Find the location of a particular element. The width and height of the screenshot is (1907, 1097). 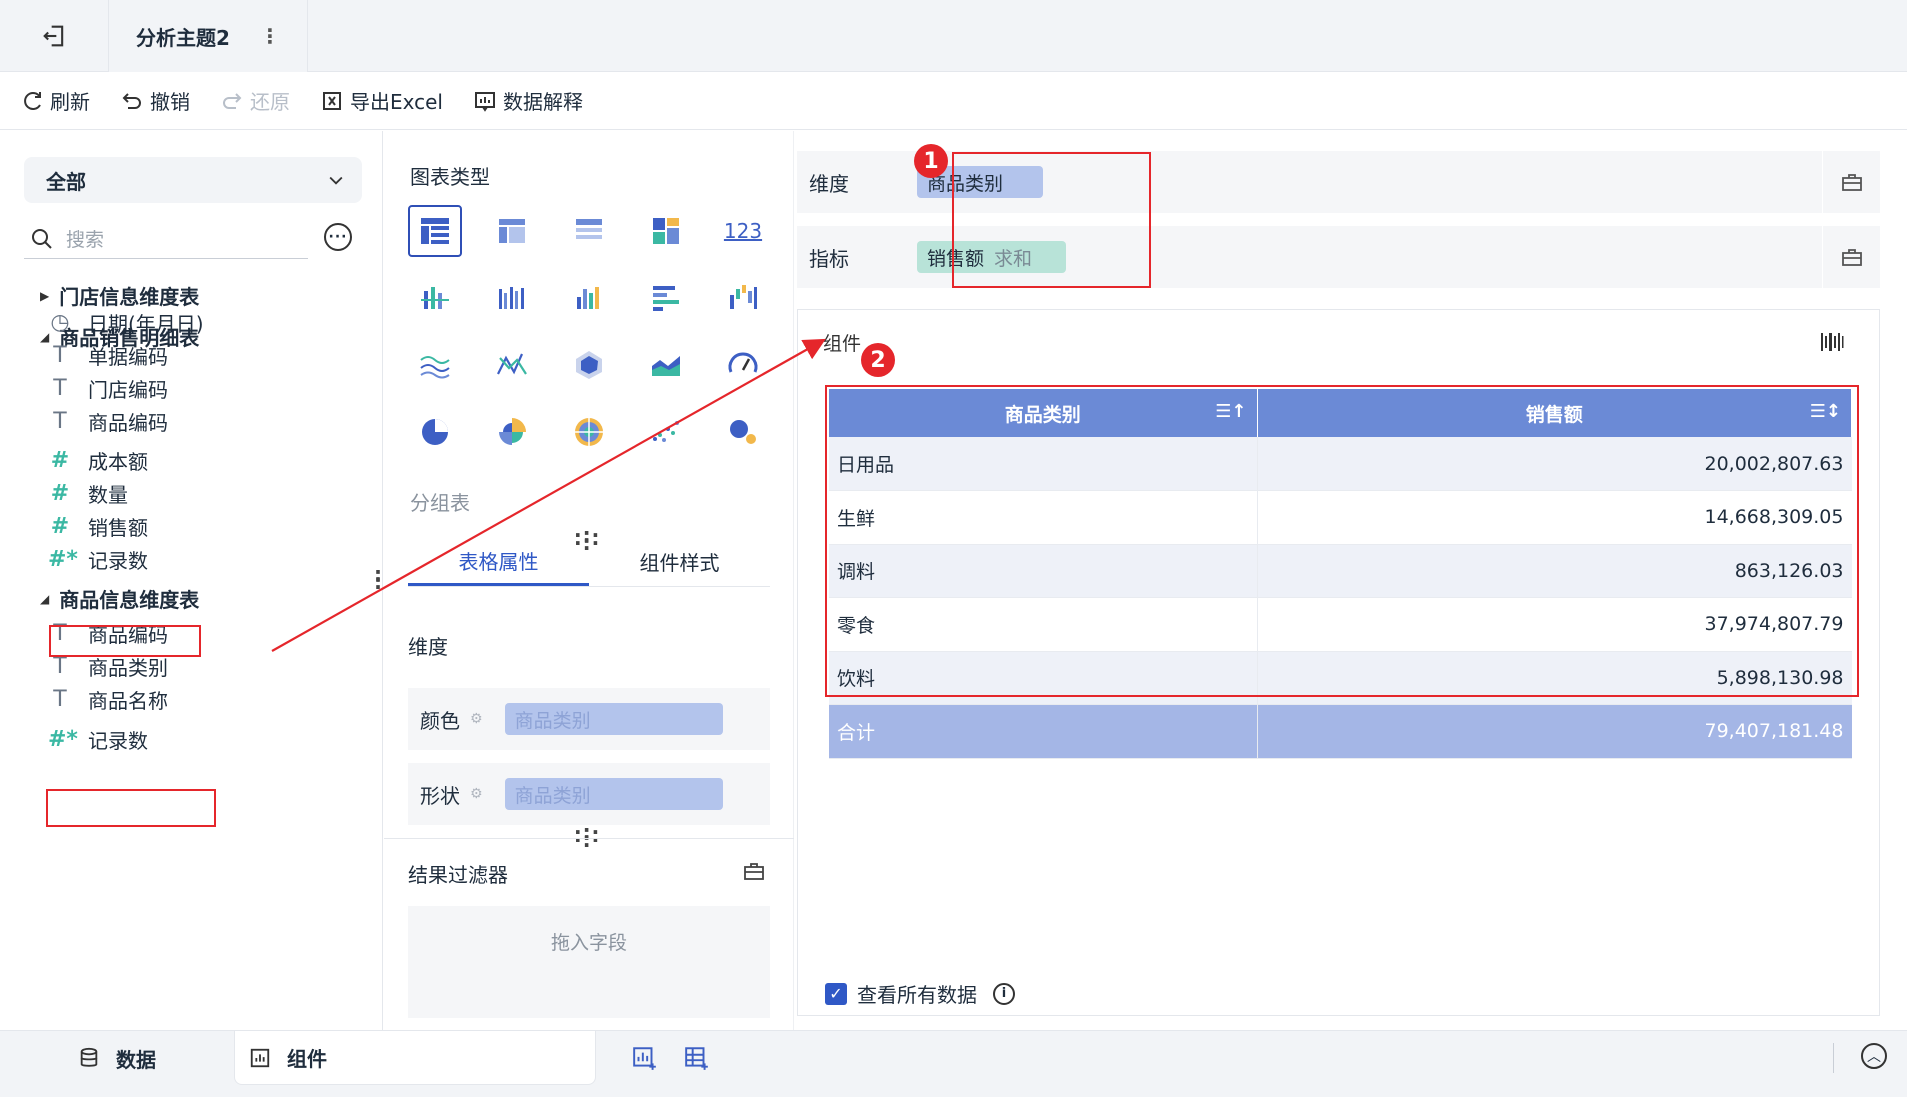

tab-component-style: 组件样式 is located at coordinates (679, 561).